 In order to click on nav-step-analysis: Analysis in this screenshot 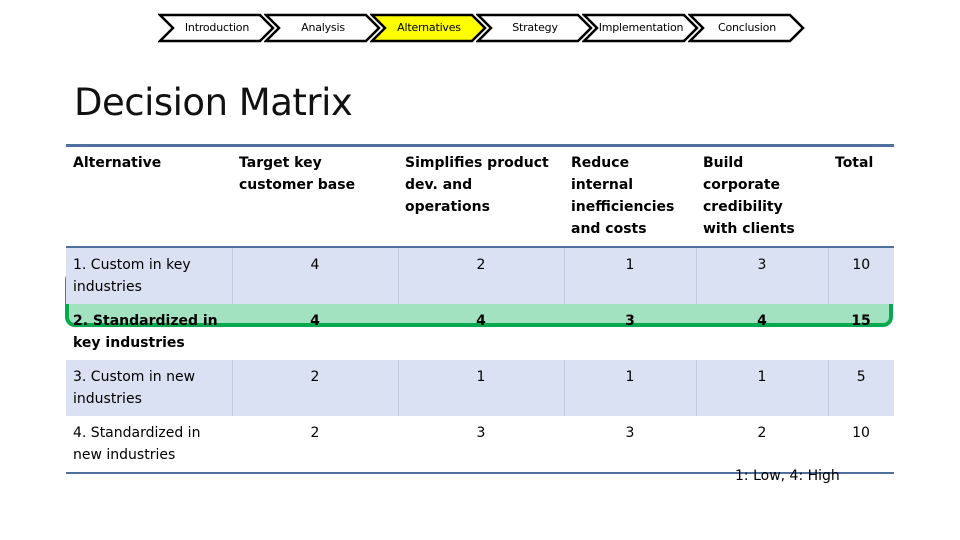, I will do `click(323, 28)`.